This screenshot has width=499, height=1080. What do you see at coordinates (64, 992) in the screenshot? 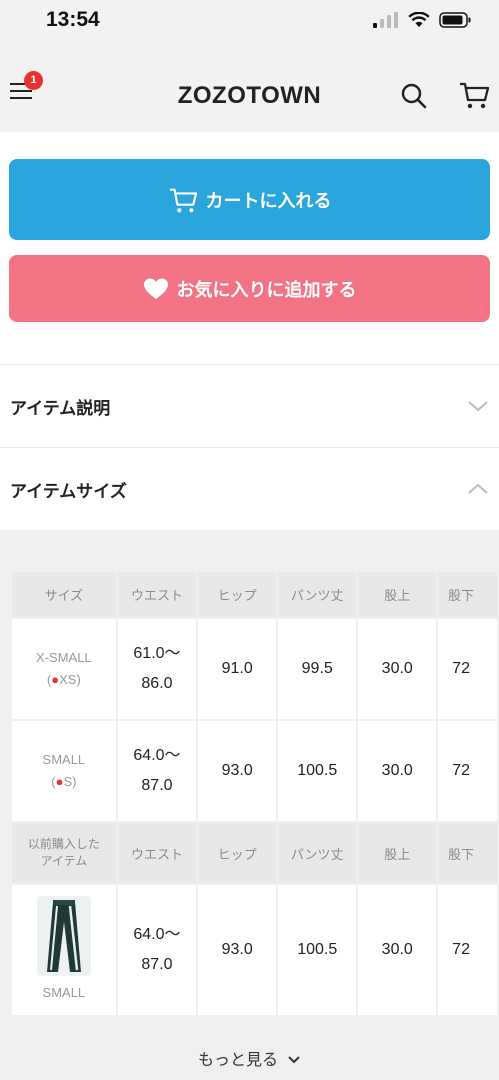
I see `previous-item-size: SMALL` at bounding box center [64, 992].